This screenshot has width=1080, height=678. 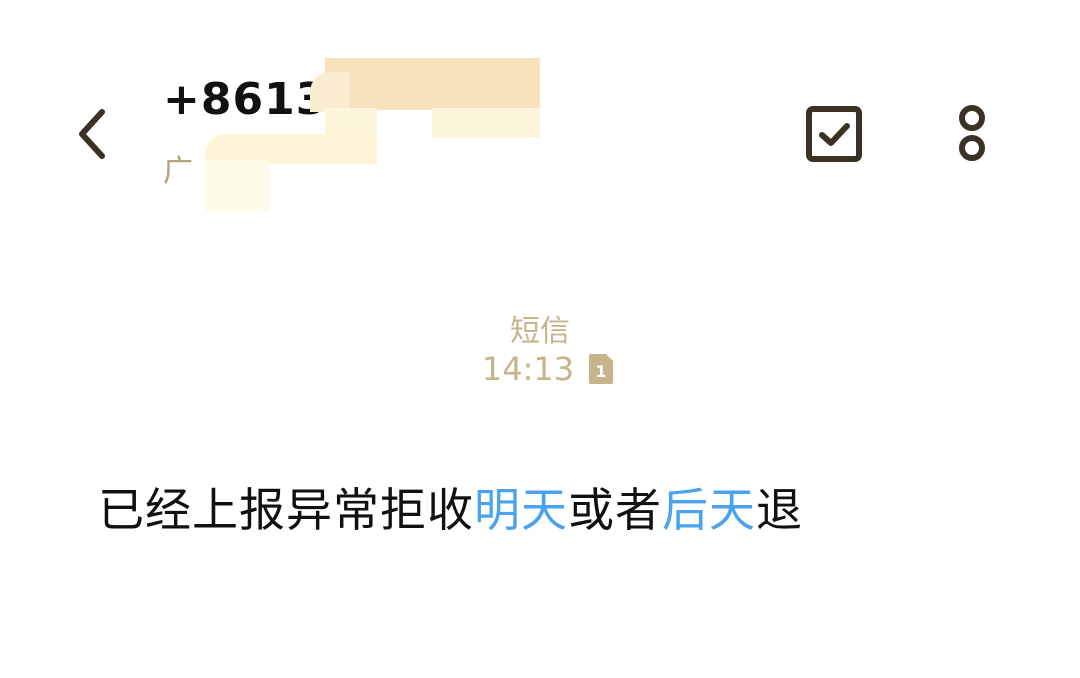 What do you see at coordinates (286, 510) in the screenshot?
I see `message-text: 已经上报异常拒收` at bounding box center [286, 510].